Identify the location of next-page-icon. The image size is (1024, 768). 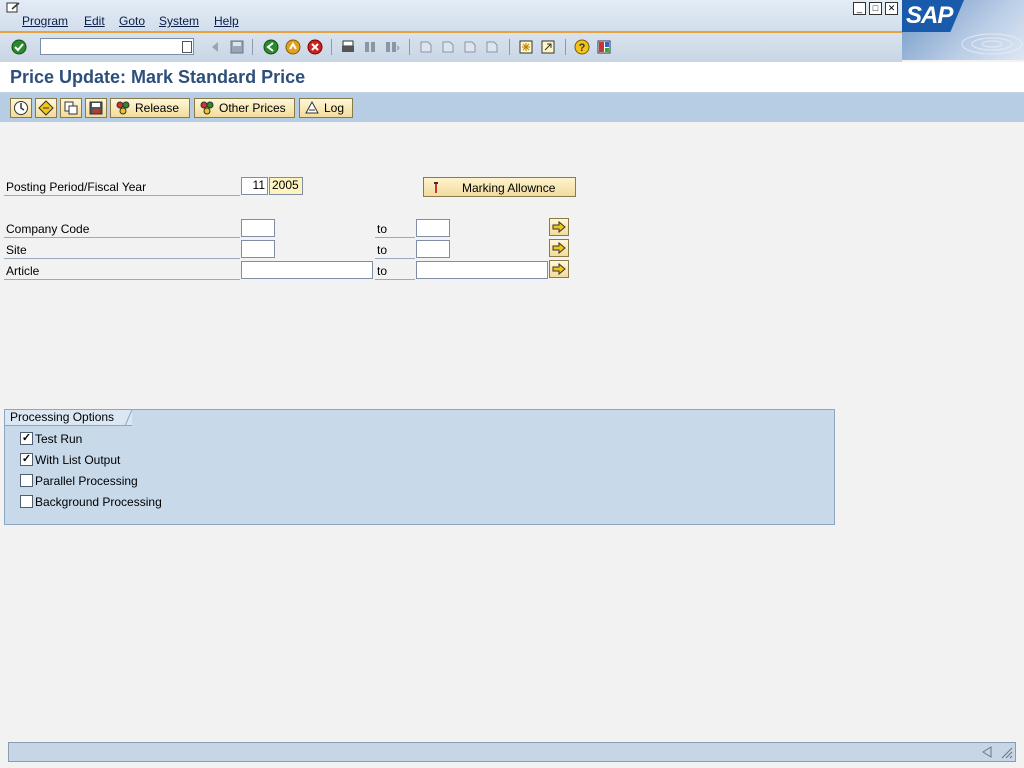
(470, 47).